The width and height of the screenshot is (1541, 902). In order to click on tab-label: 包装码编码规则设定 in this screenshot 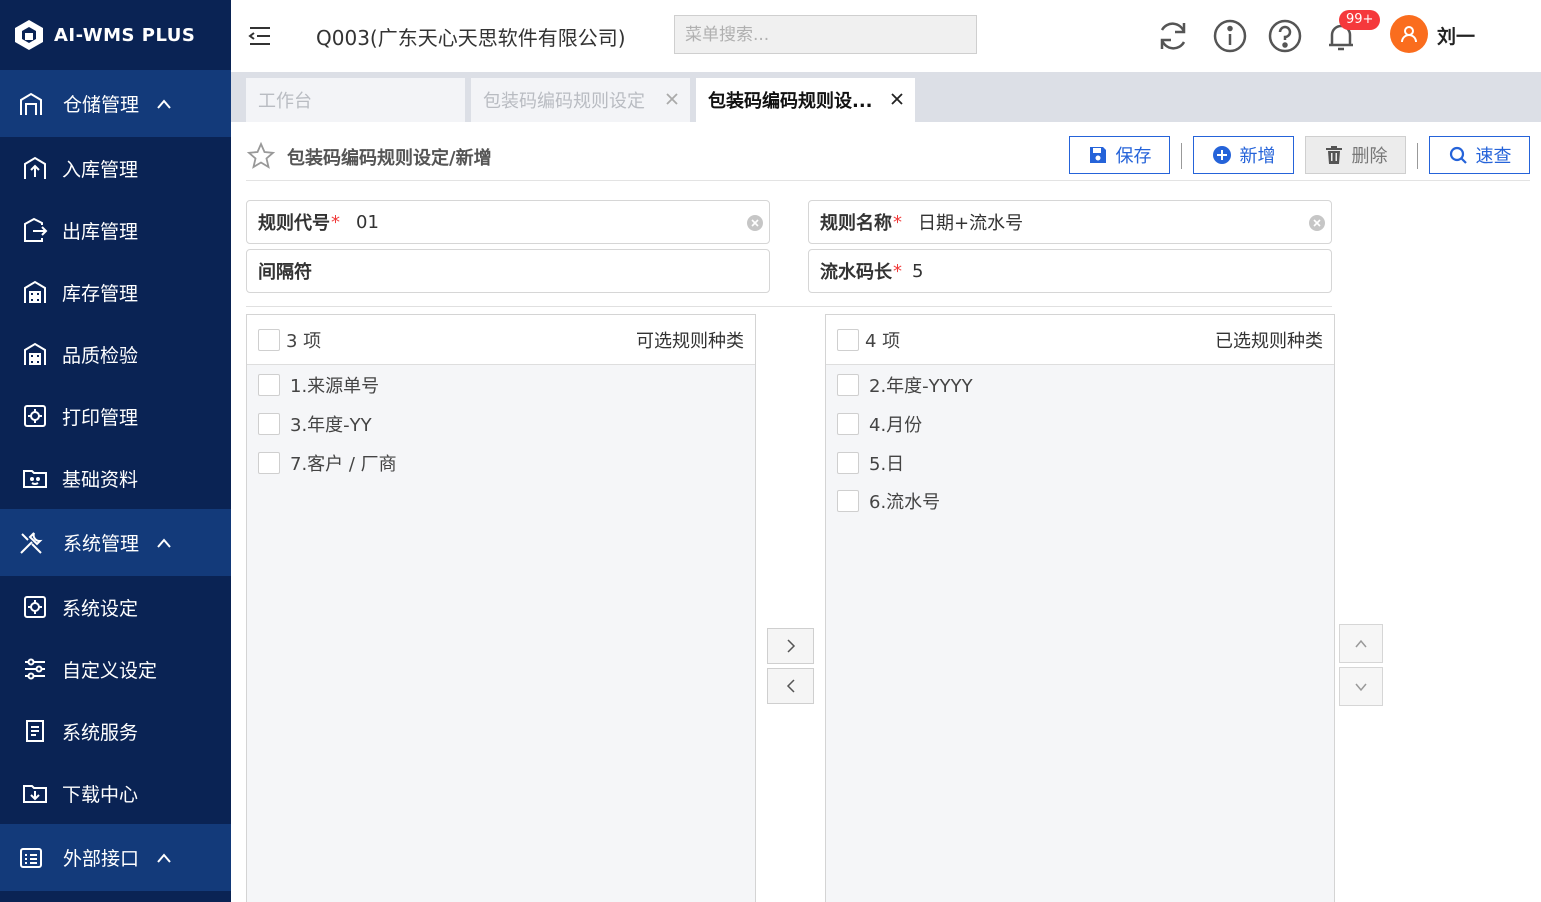, I will do `click(564, 101)`.